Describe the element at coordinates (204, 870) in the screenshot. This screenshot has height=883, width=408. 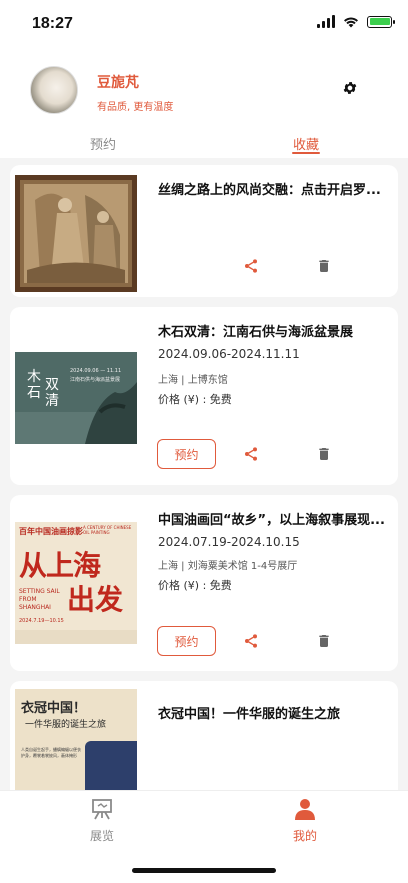
I see `home-indicator` at that location.